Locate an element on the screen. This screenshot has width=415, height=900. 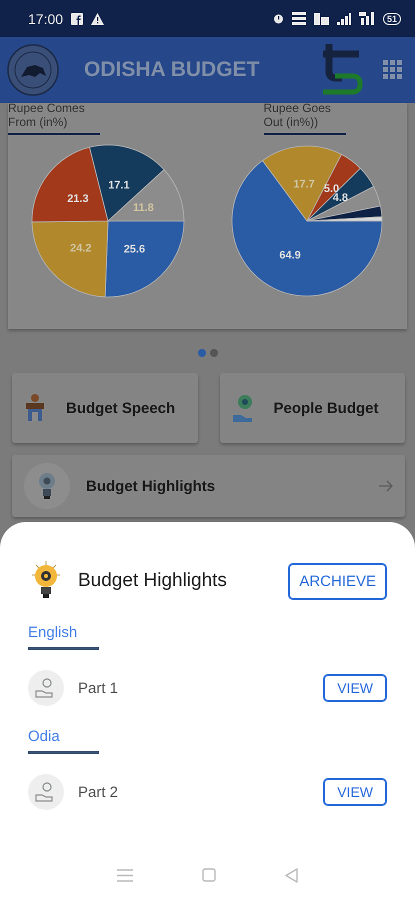
slice-value-label: 24.2 is located at coordinates (81, 248).